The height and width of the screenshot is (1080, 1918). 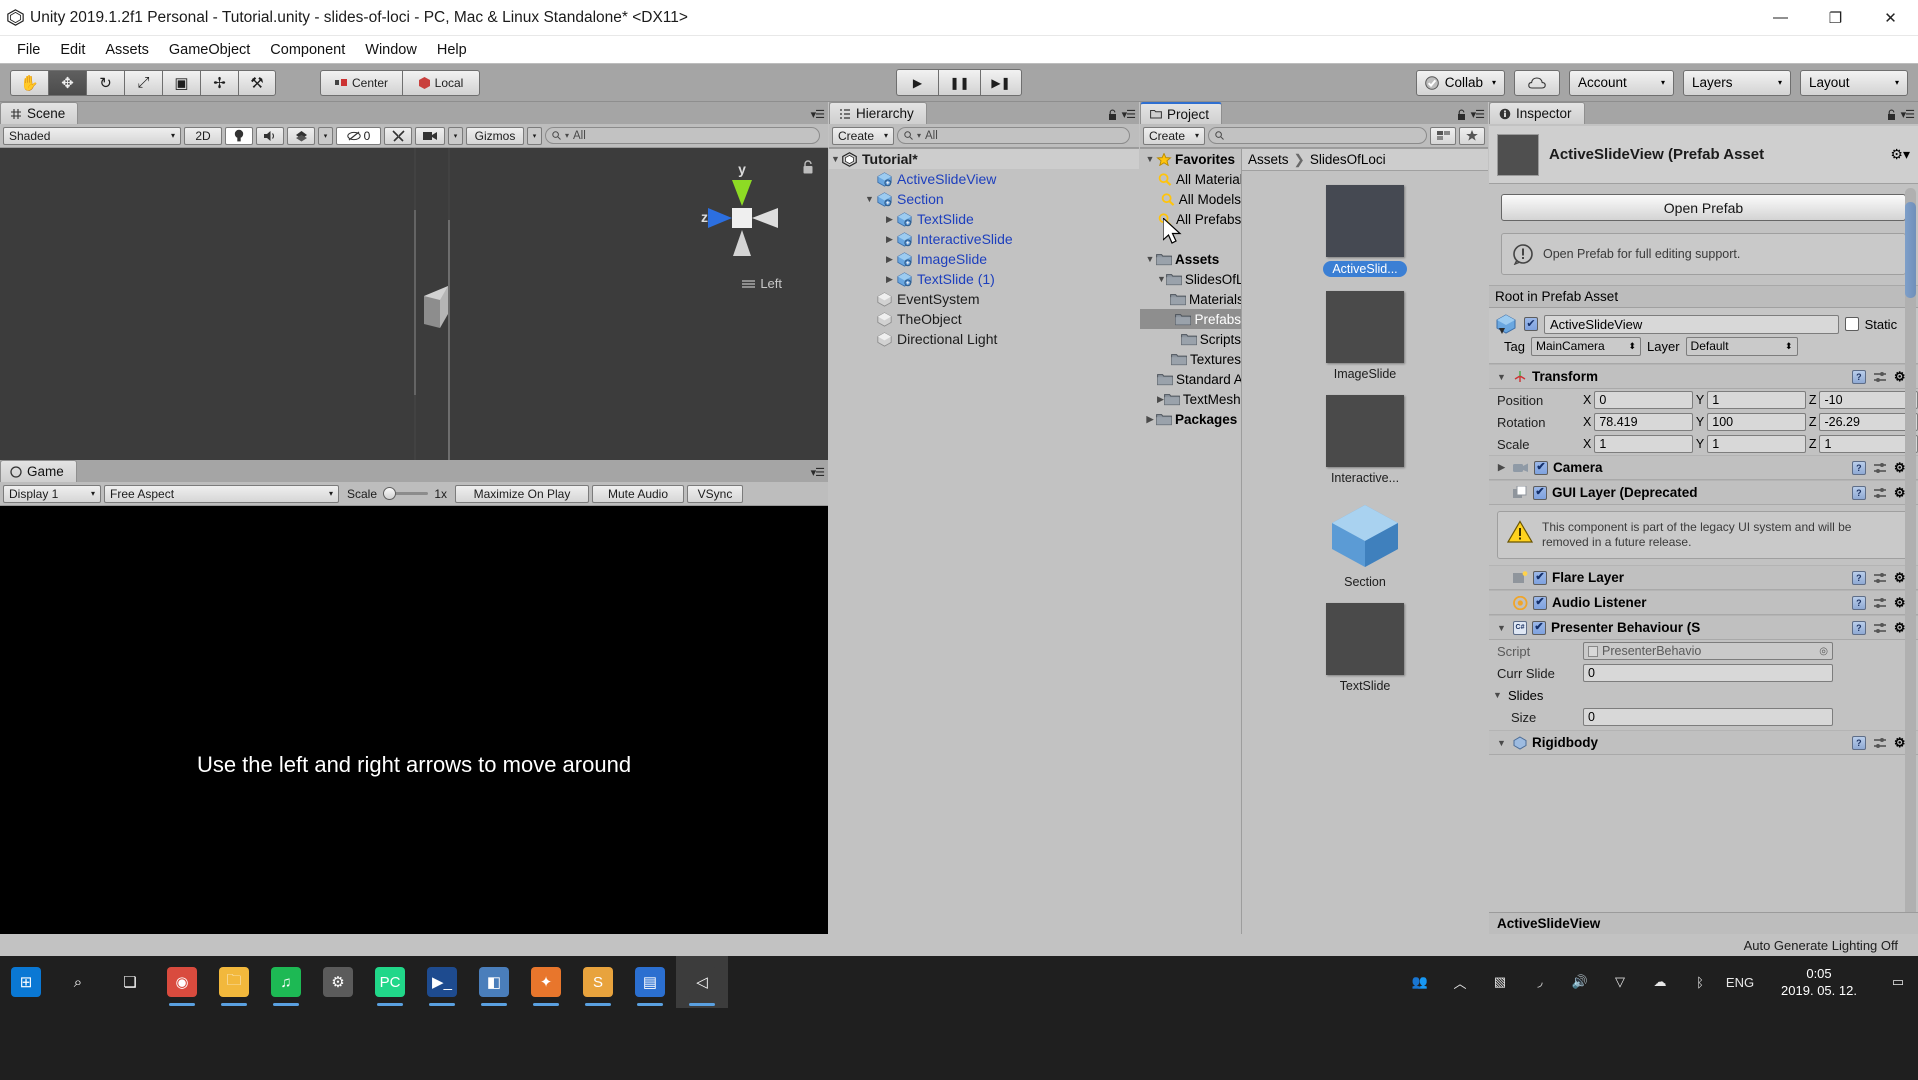 What do you see at coordinates (442, 982) in the screenshot?
I see `powershell-app: ▶_` at bounding box center [442, 982].